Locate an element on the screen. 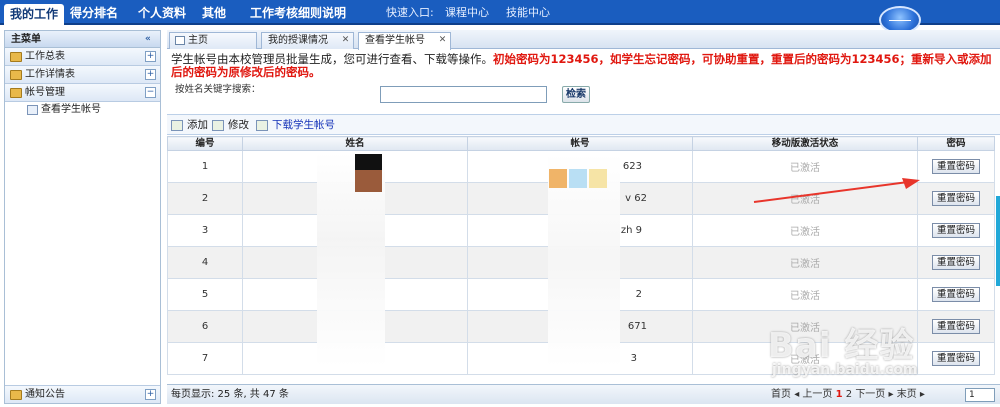  page-link-2: 2 is located at coordinates (849, 394).